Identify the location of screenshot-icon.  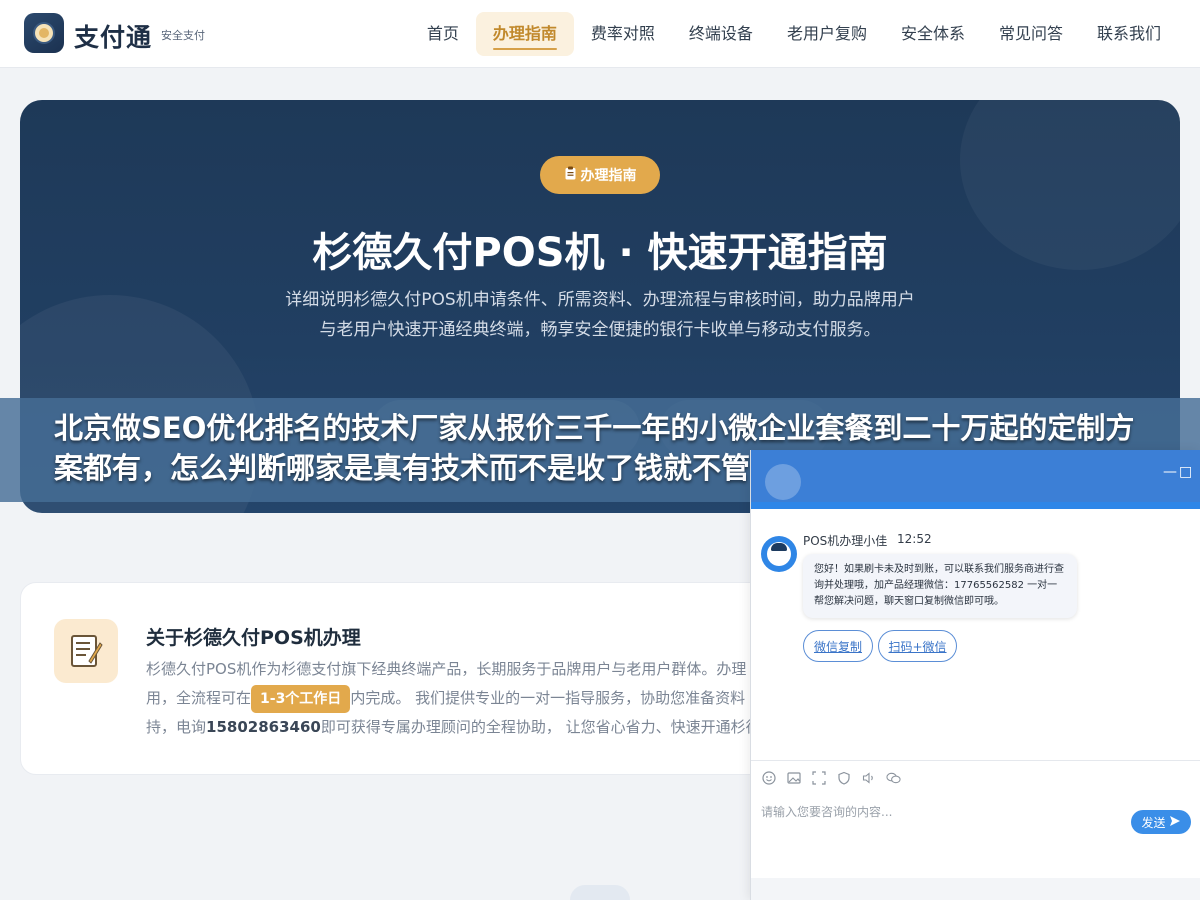
(818, 777).